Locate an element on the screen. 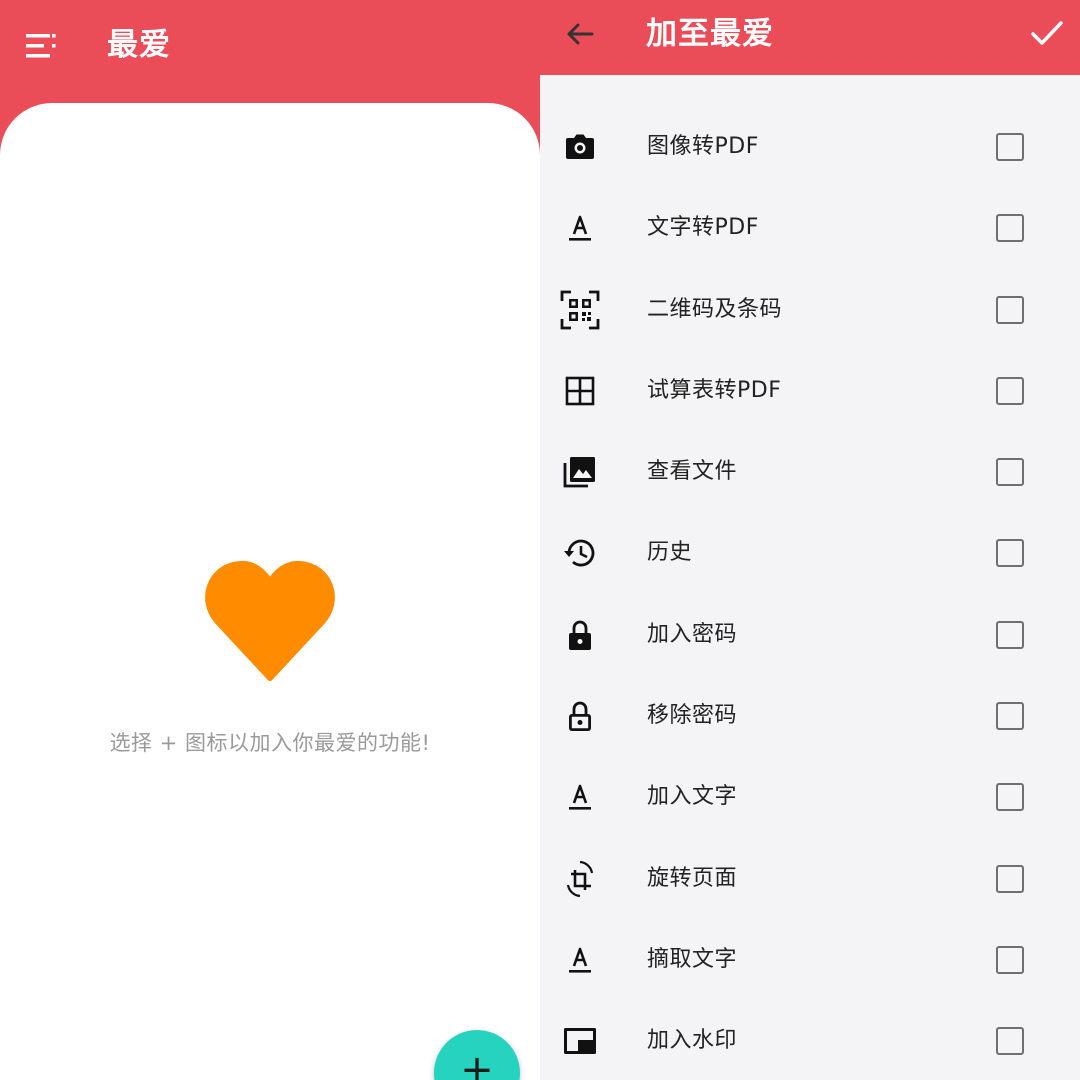  empty-state-message: 选择 + 图标以加入你最爱的功能! is located at coordinates (270, 743).